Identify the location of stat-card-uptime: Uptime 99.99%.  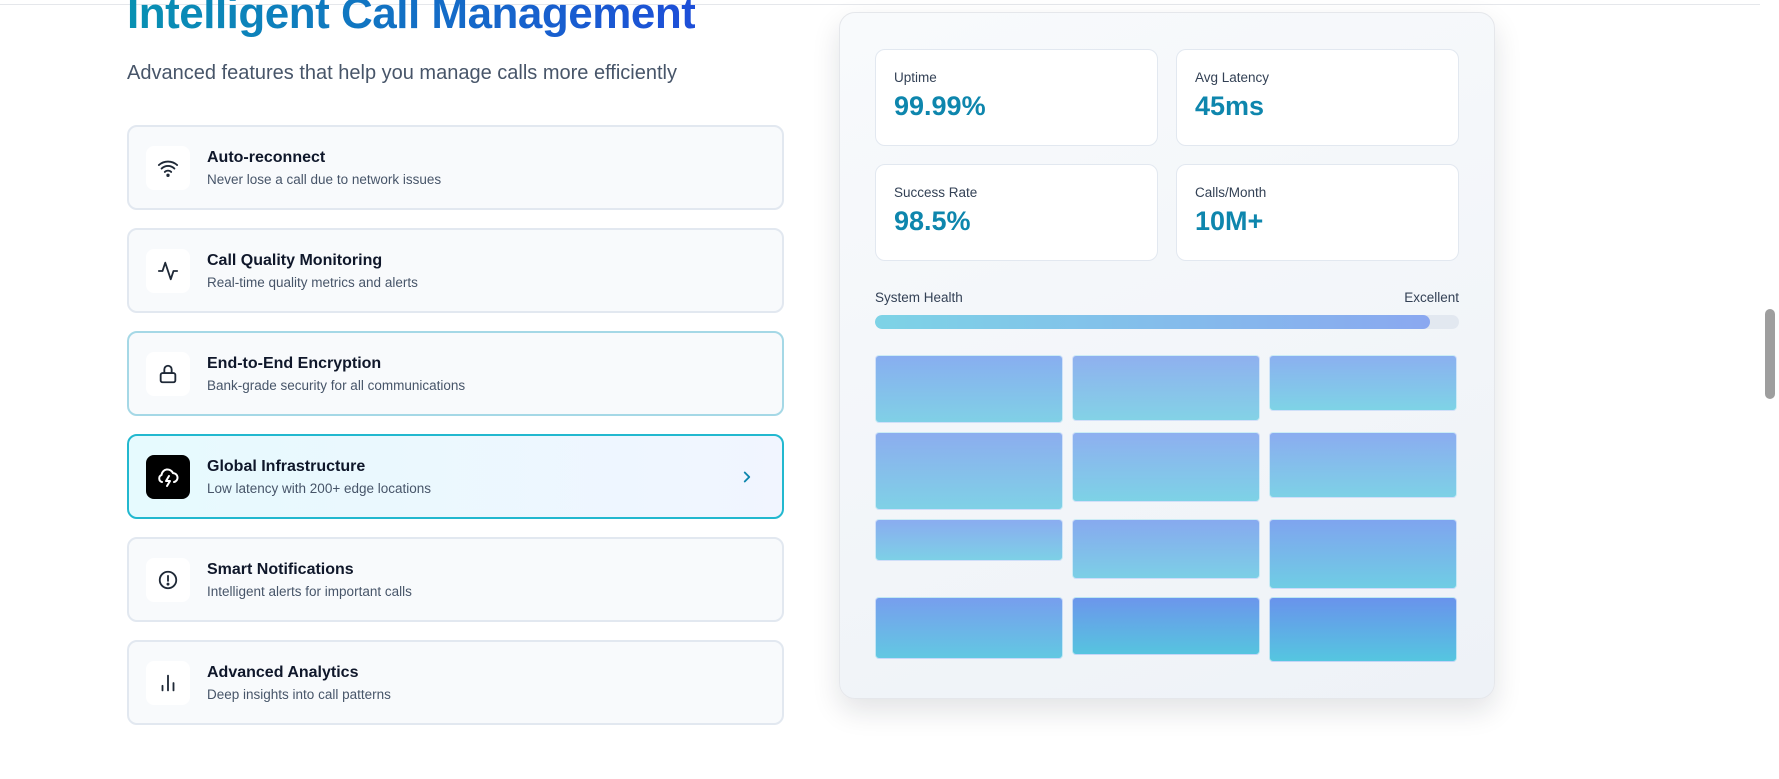
(1016, 97).